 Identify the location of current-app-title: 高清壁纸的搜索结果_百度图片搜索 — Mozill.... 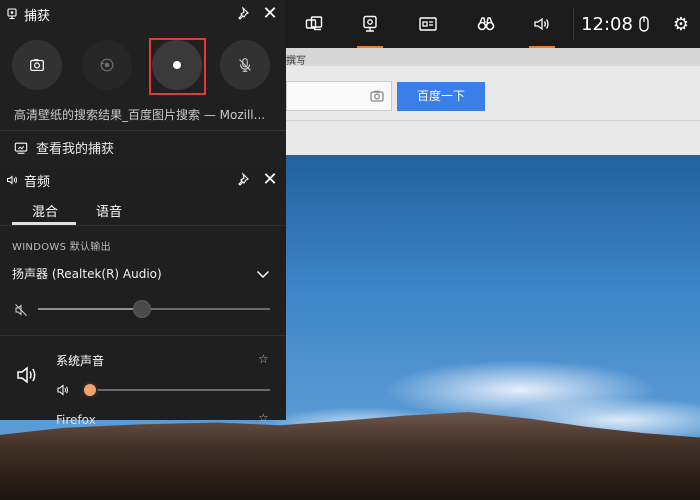
(140, 115).